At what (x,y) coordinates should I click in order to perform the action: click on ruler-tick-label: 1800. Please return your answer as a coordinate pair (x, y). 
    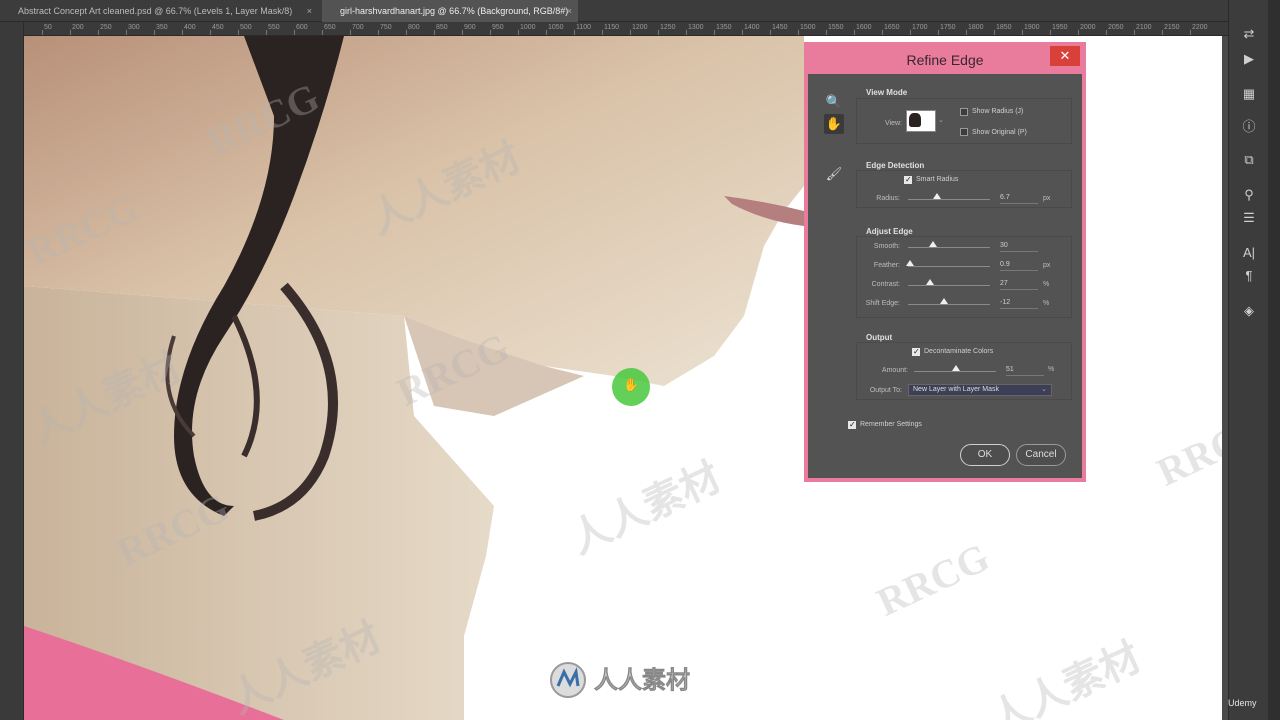
    Looking at the image, I should click on (976, 27).